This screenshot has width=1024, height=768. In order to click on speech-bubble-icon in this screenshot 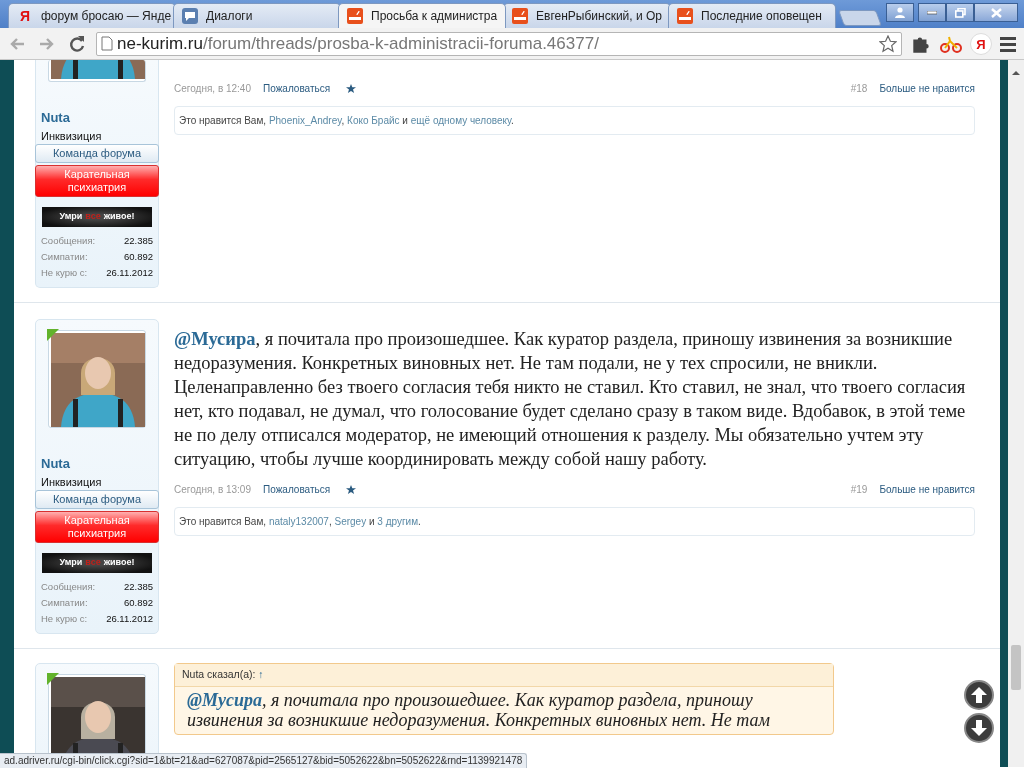, I will do `click(190, 16)`.